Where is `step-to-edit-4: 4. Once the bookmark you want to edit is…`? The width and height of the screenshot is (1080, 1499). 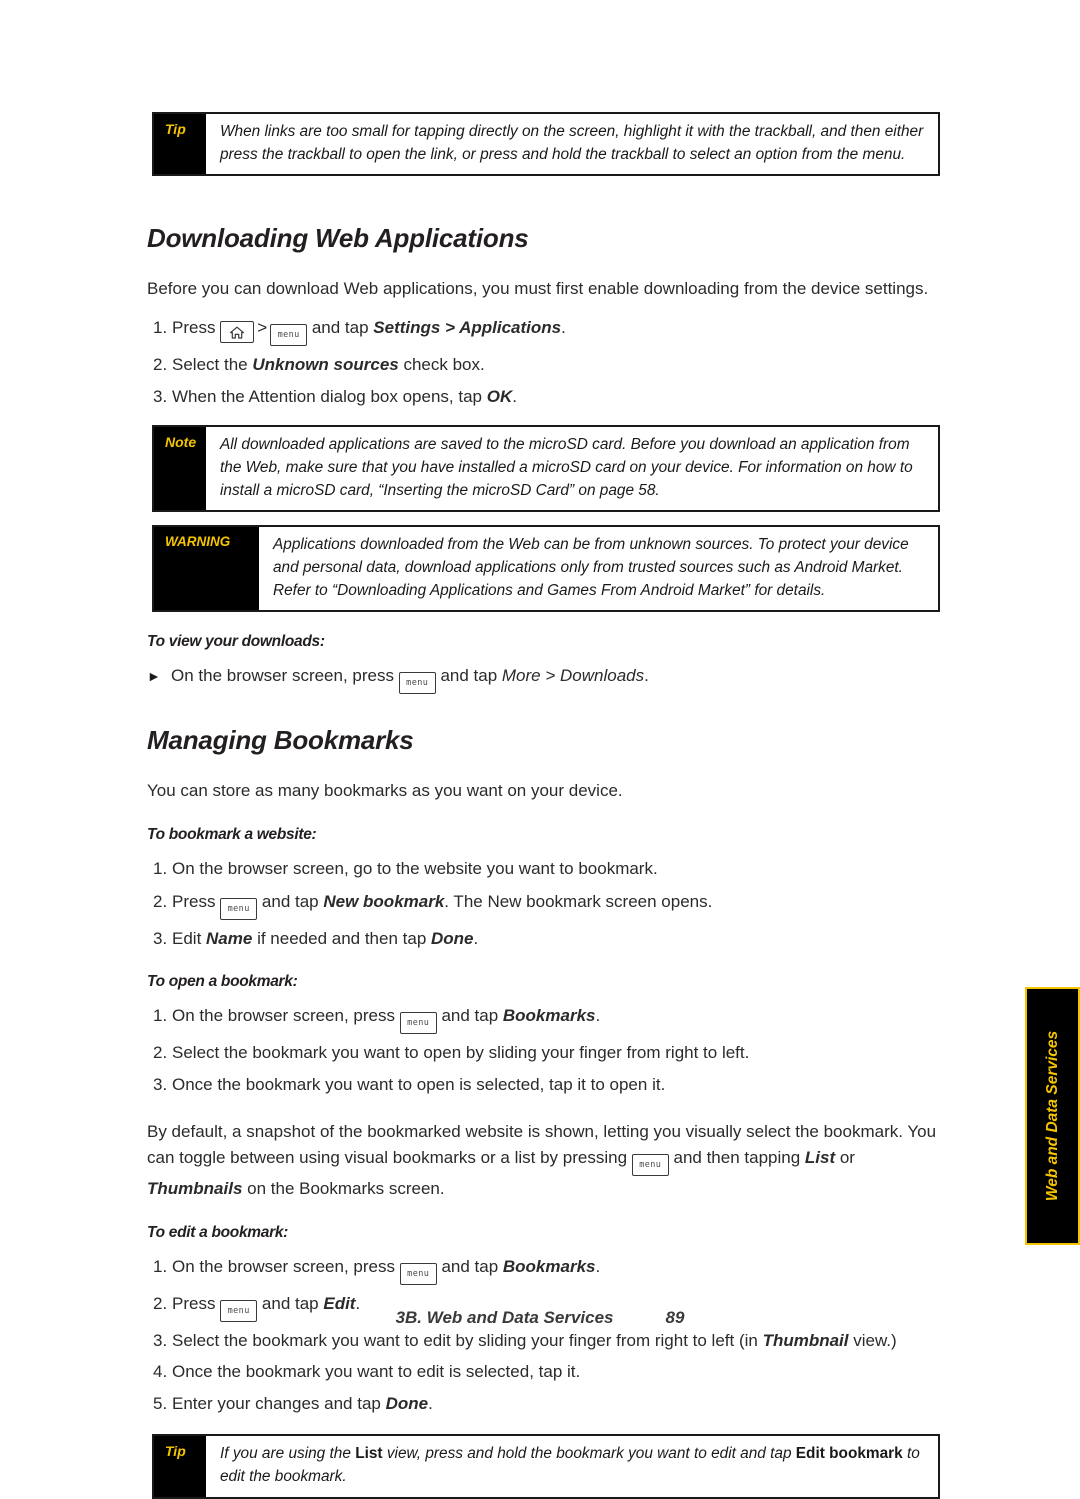
step-to-edit-4: 4. Once the bookmark you want to edit is… is located at coordinates (543, 1372).